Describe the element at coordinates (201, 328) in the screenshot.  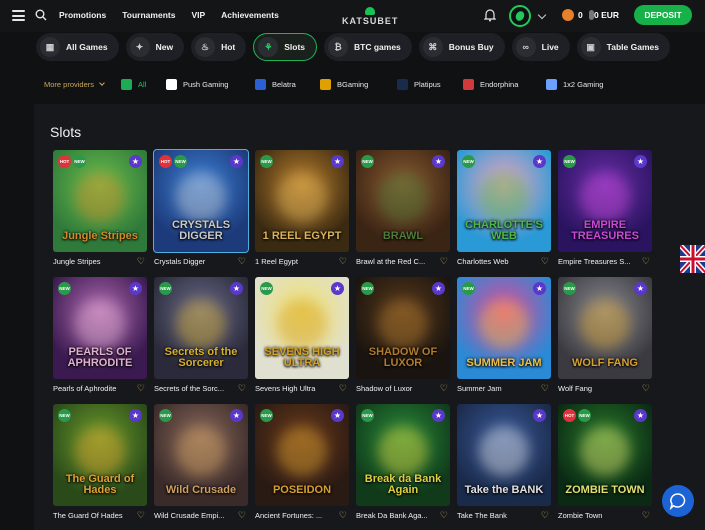
I see `game-thumbnail: Secrets of the Sorcerer NEW ★` at that location.